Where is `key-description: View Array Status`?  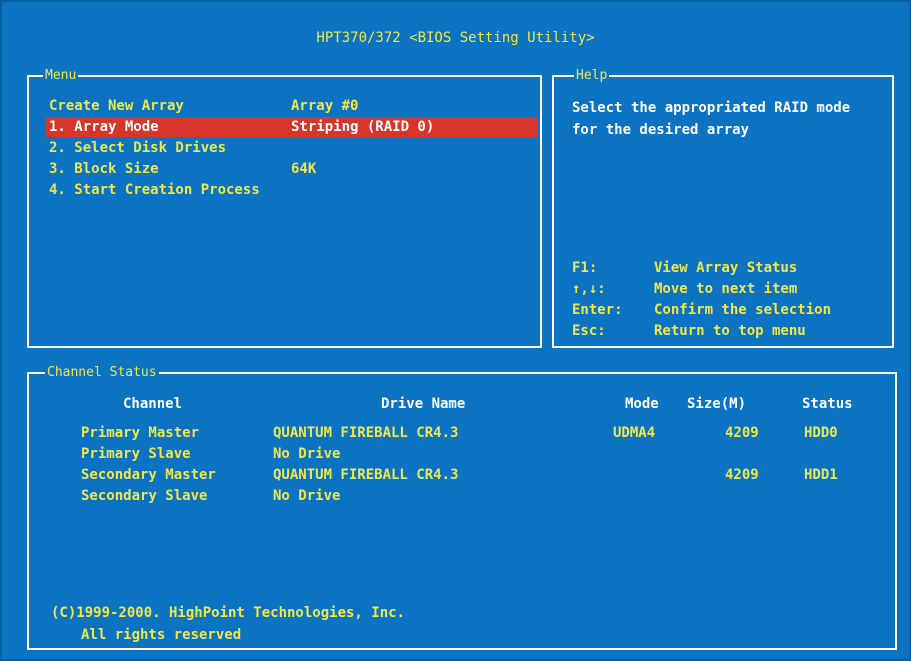
key-description: View Array Status is located at coordinates (726, 268).